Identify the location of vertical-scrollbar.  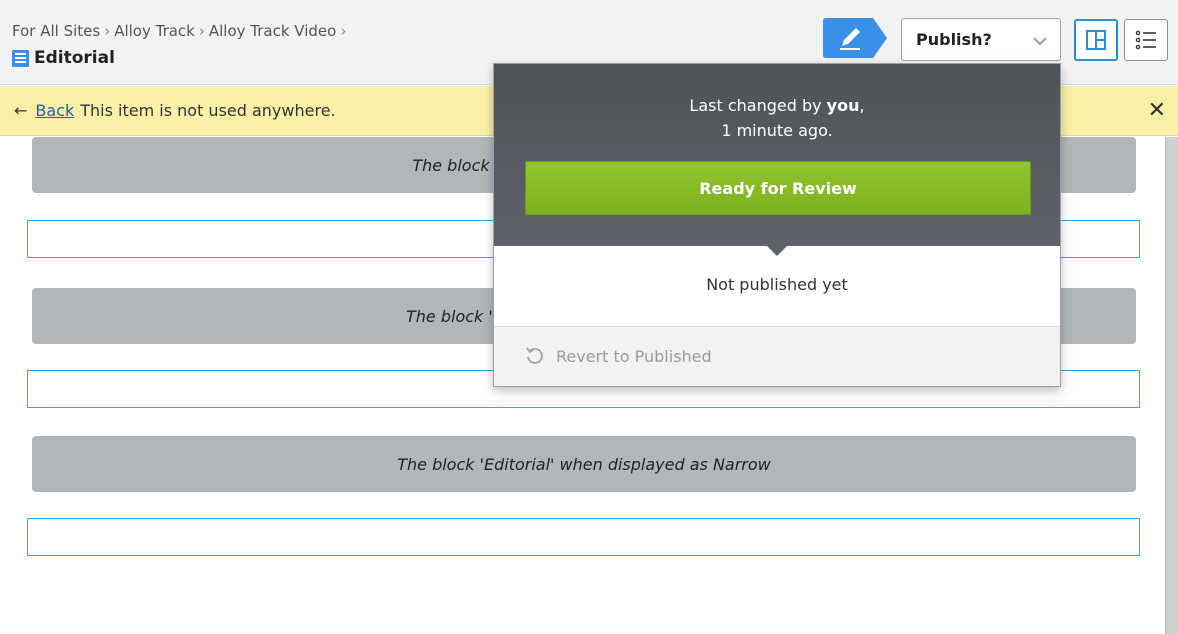
(1171, 385).